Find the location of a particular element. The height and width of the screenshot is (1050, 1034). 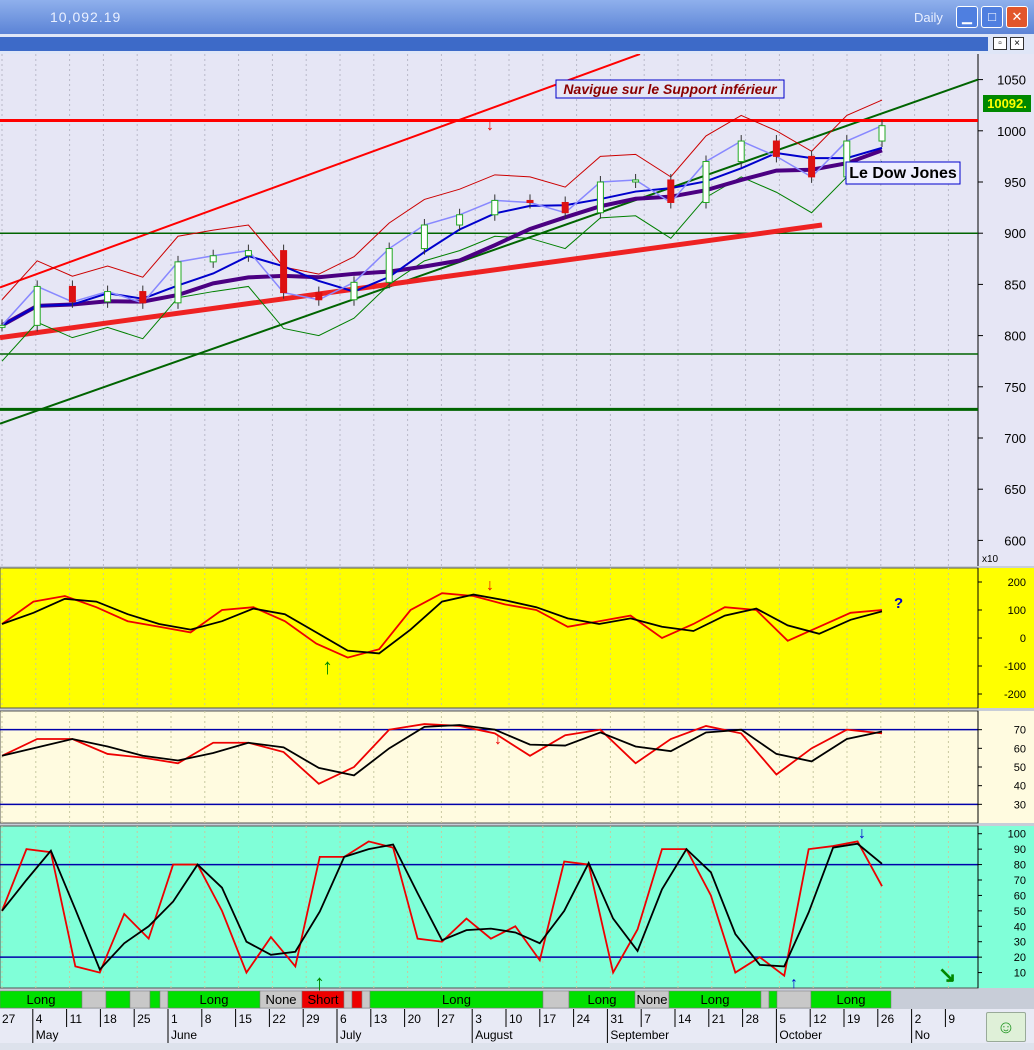

price-tick-label: 600 is located at coordinates (1015, 540).